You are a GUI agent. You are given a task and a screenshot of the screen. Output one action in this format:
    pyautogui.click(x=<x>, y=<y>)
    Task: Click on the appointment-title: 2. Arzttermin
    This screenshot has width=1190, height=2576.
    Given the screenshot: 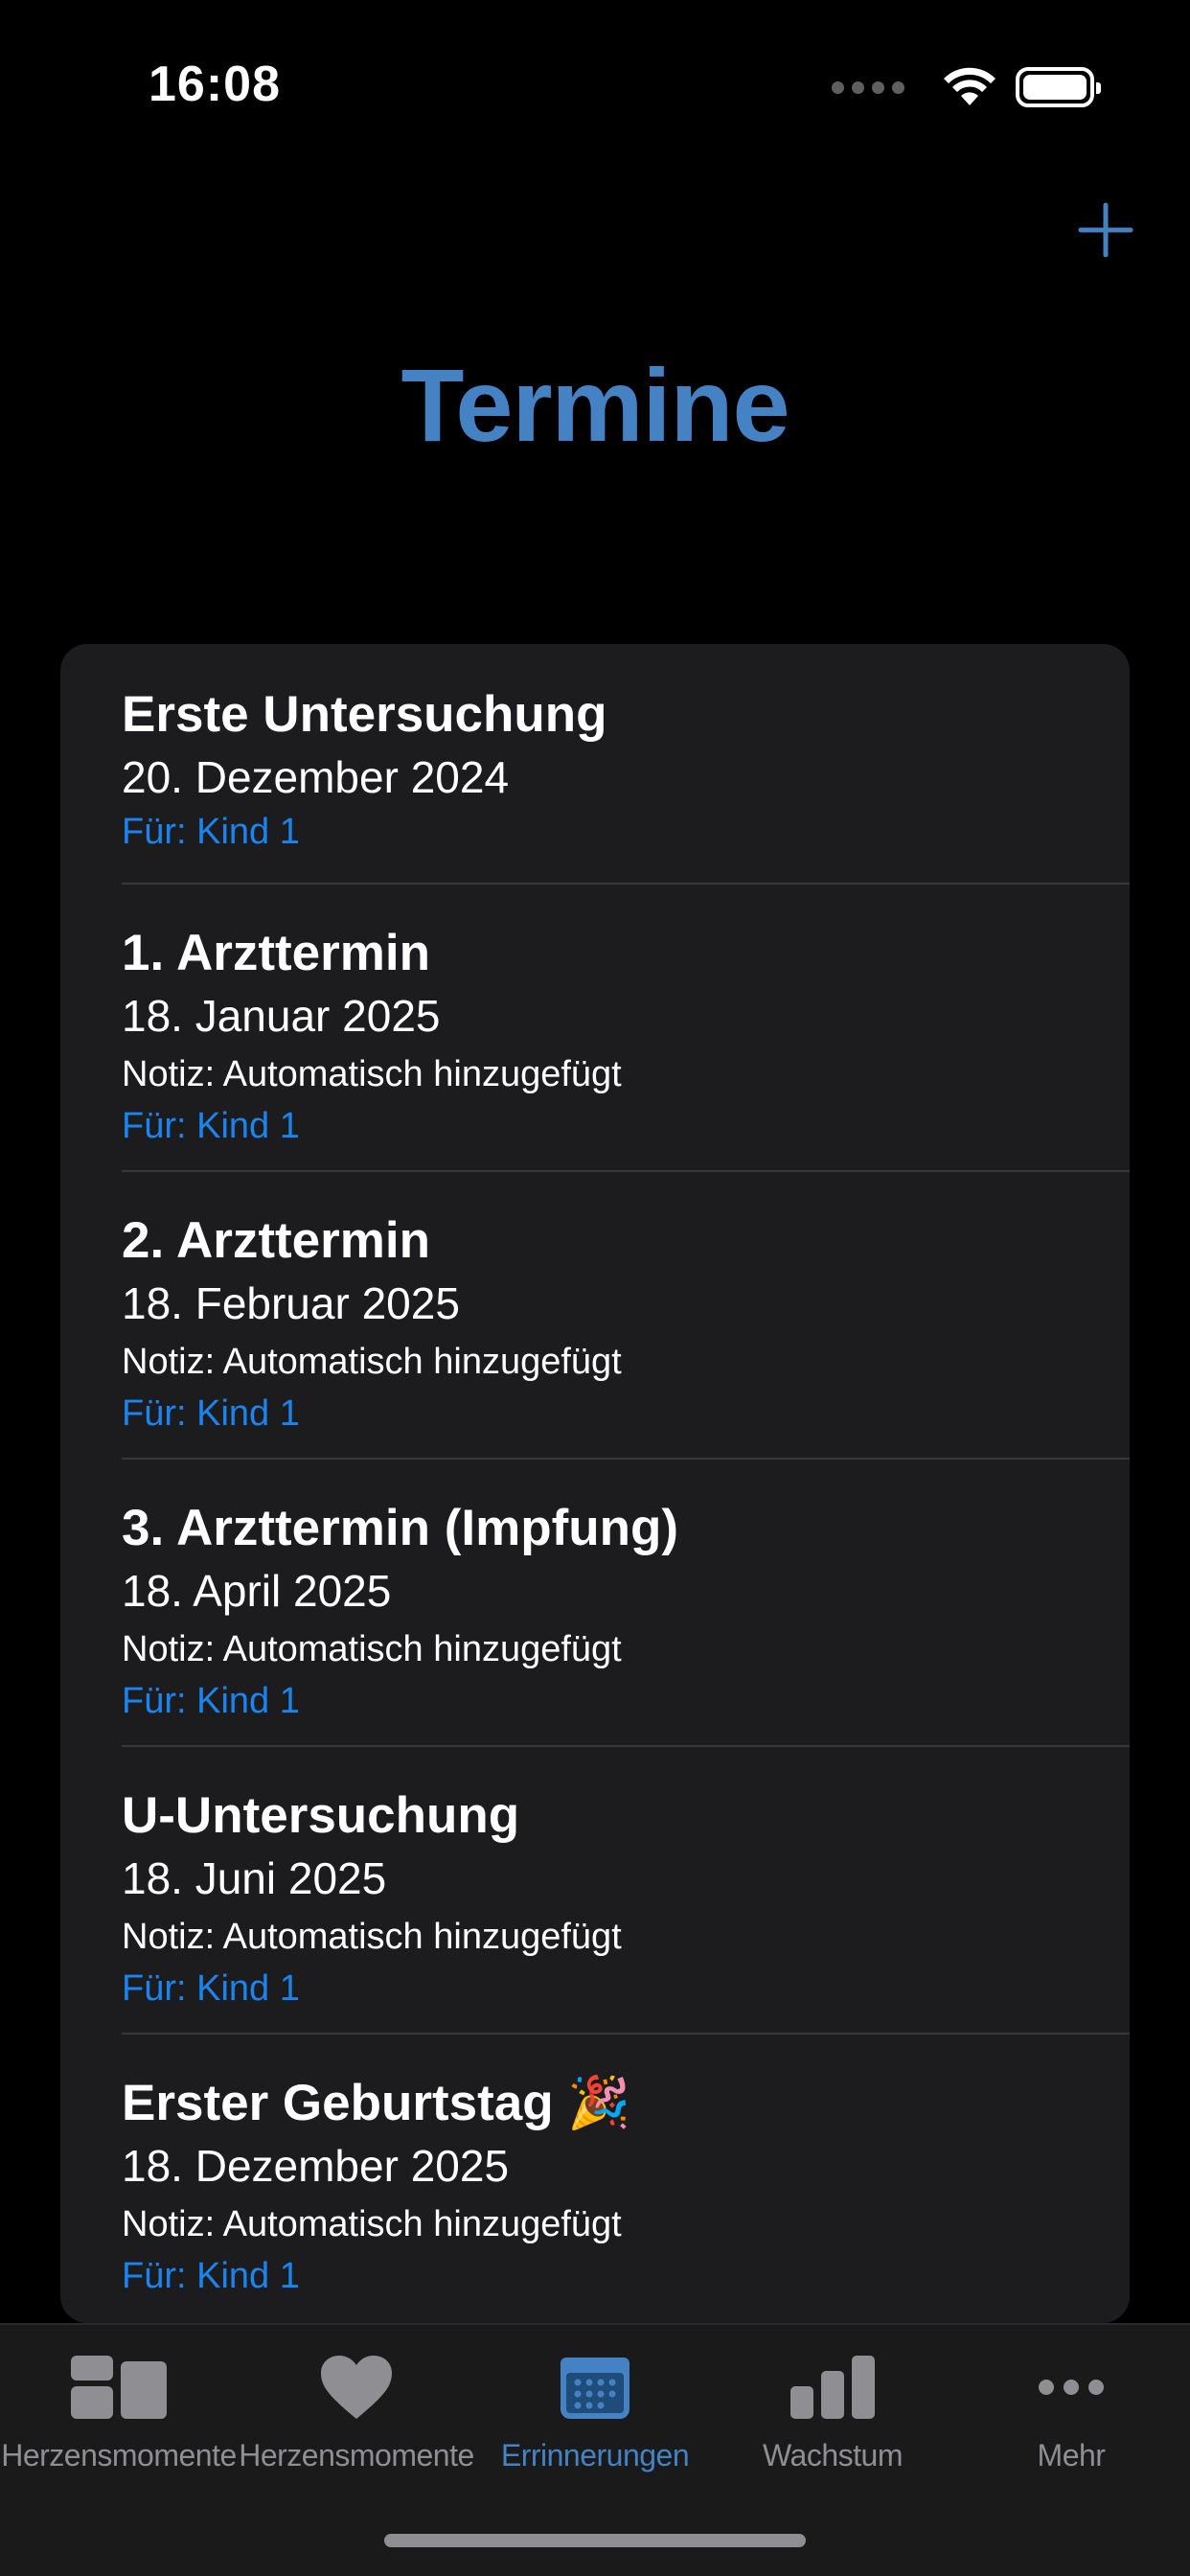 What is the action you would take?
    pyautogui.click(x=276, y=1240)
    